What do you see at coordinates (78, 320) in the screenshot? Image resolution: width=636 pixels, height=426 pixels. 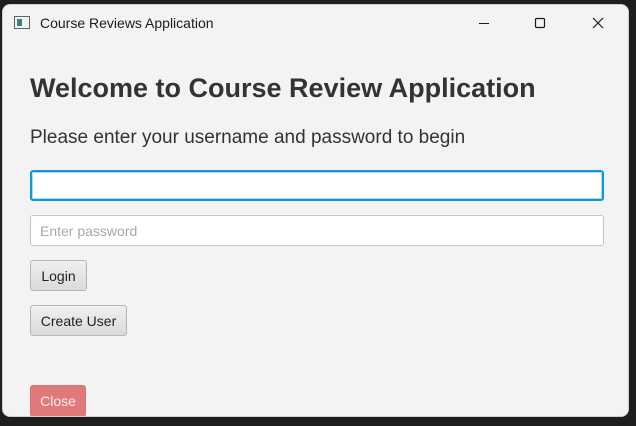 I see `create-user-button: Create User` at bounding box center [78, 320].